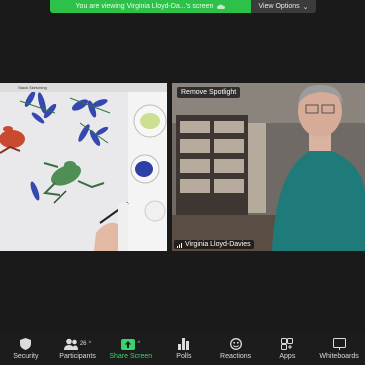 This screenshot has width=365, height=365. What do you see at coordinates (236, 356) in the screenshot?
I see `reactions-label: Reactions` at bounding box center [236, 356].